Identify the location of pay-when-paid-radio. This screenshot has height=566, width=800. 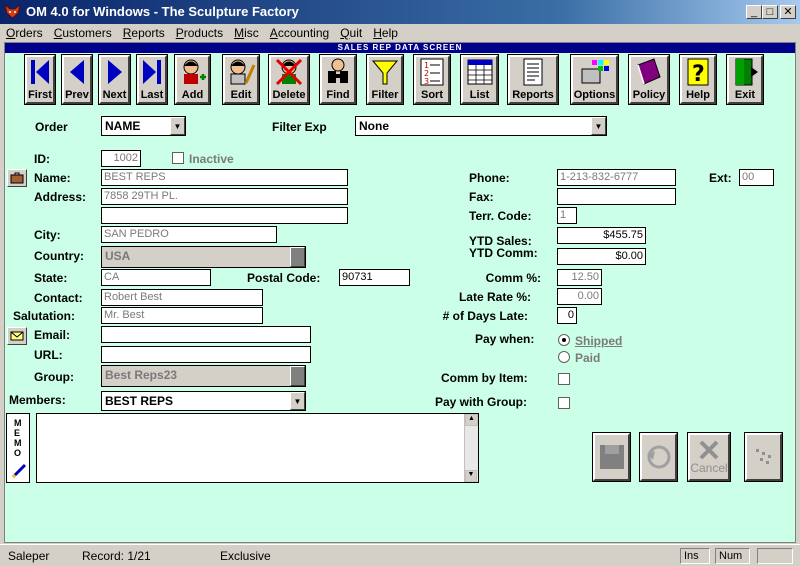
(564, 357).